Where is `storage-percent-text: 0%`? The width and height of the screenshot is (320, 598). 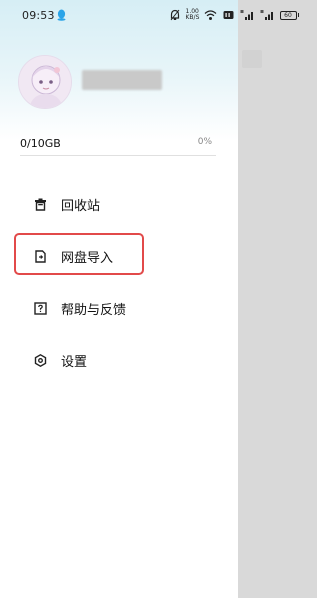
storage-percent-text: 0% is located at coordinates (204, 142).